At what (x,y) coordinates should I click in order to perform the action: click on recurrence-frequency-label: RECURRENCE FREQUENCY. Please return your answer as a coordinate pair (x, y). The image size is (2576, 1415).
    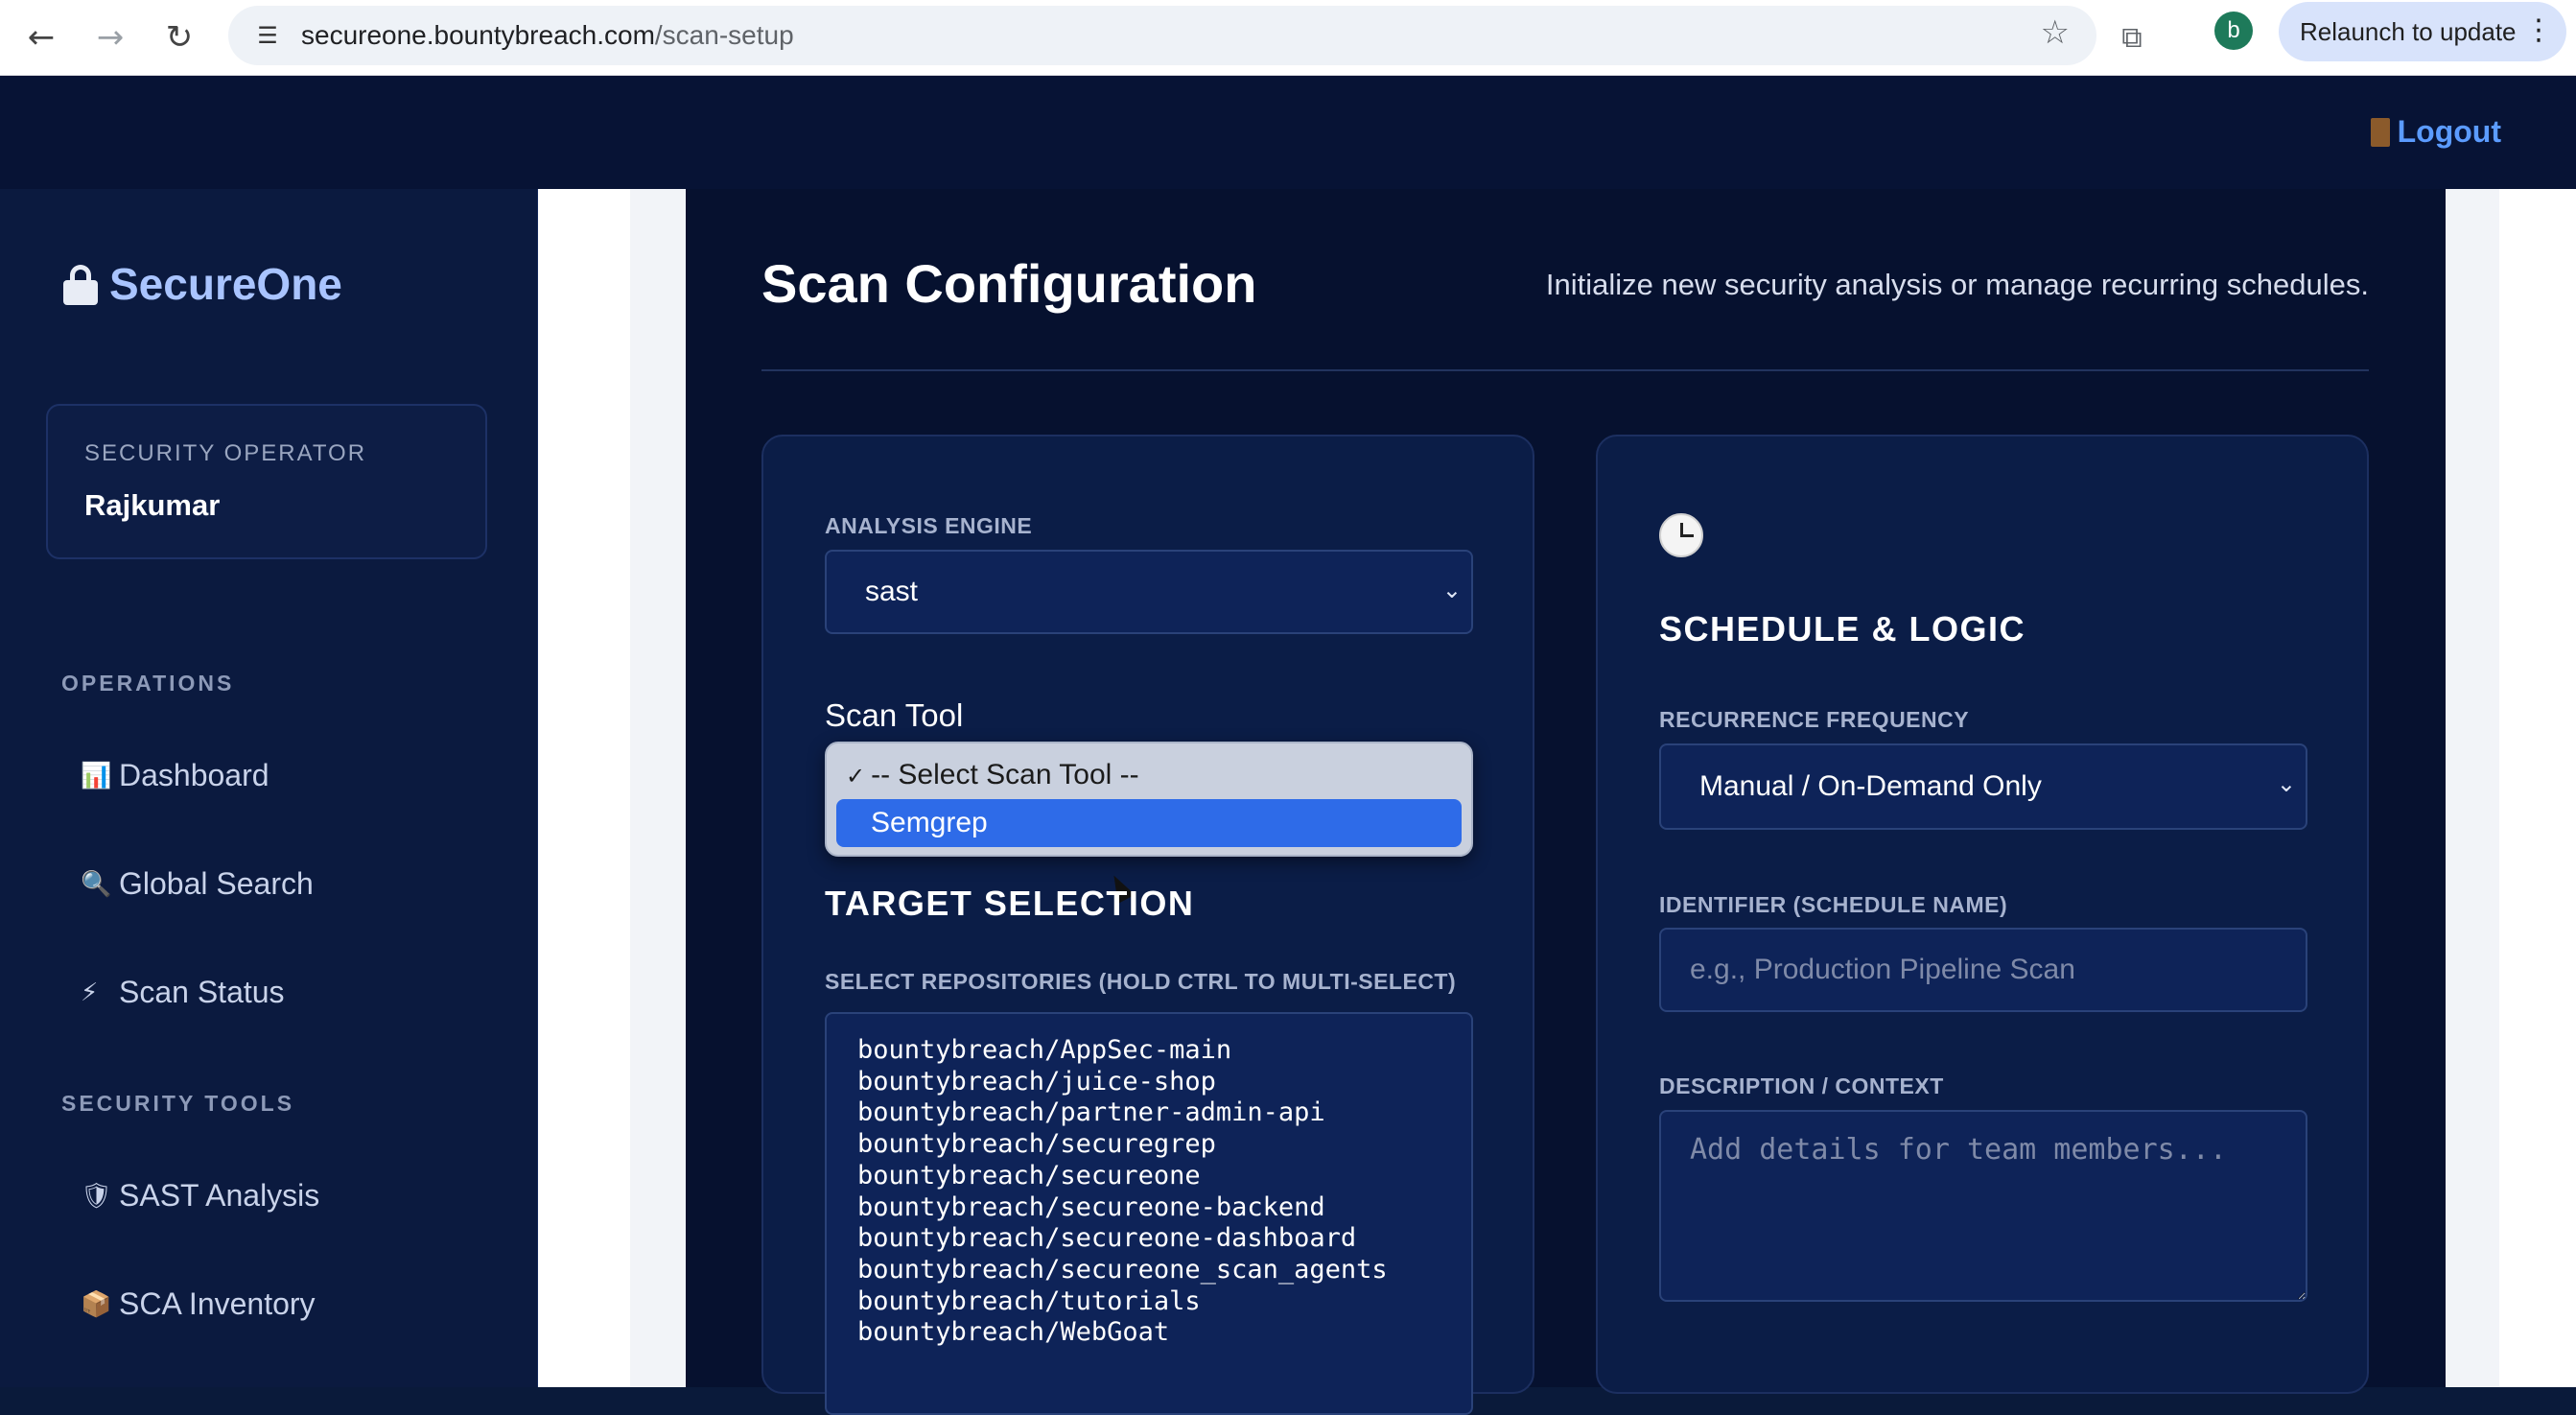
    Looking at the image, I should click on (1814, 719).